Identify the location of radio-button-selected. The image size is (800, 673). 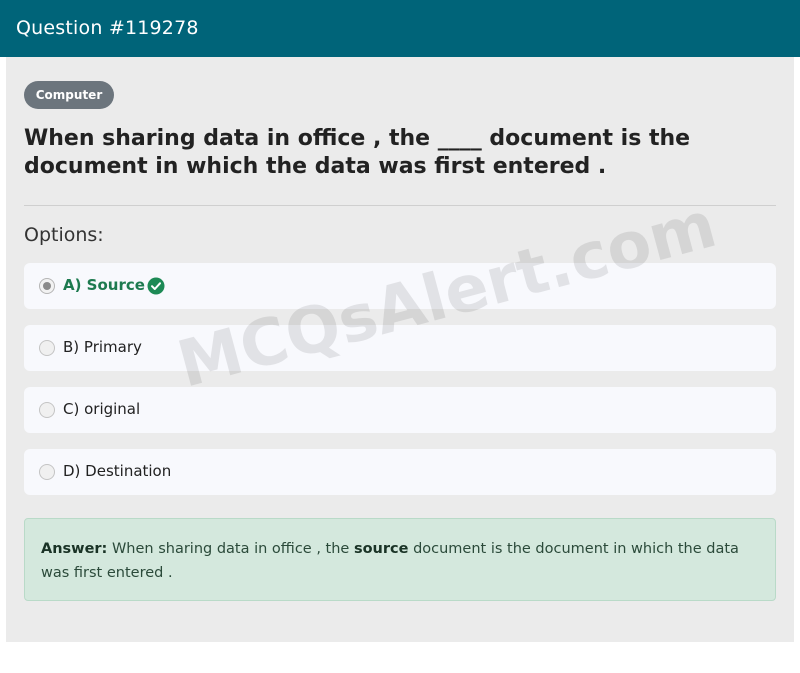
(47, 286).